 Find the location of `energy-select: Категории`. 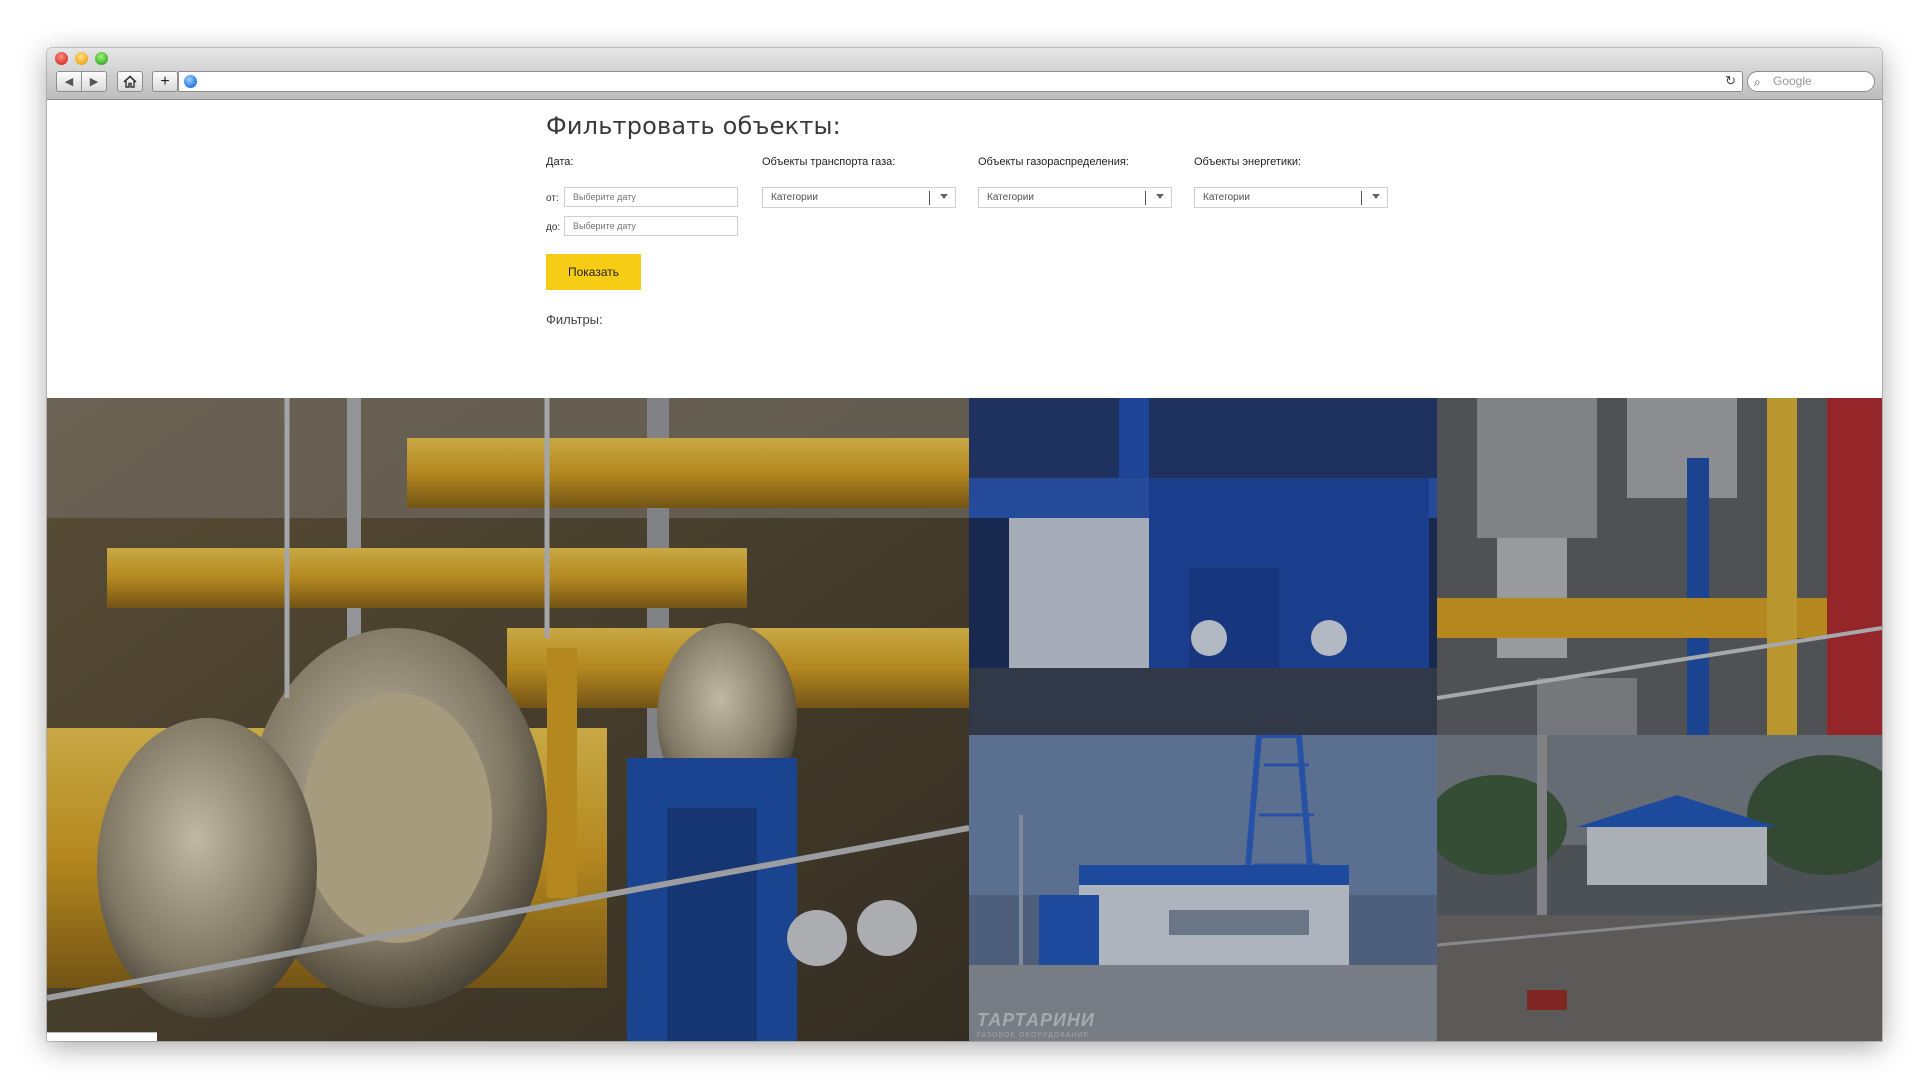

energy-select: Категории is located at coordinates (1291, 197).